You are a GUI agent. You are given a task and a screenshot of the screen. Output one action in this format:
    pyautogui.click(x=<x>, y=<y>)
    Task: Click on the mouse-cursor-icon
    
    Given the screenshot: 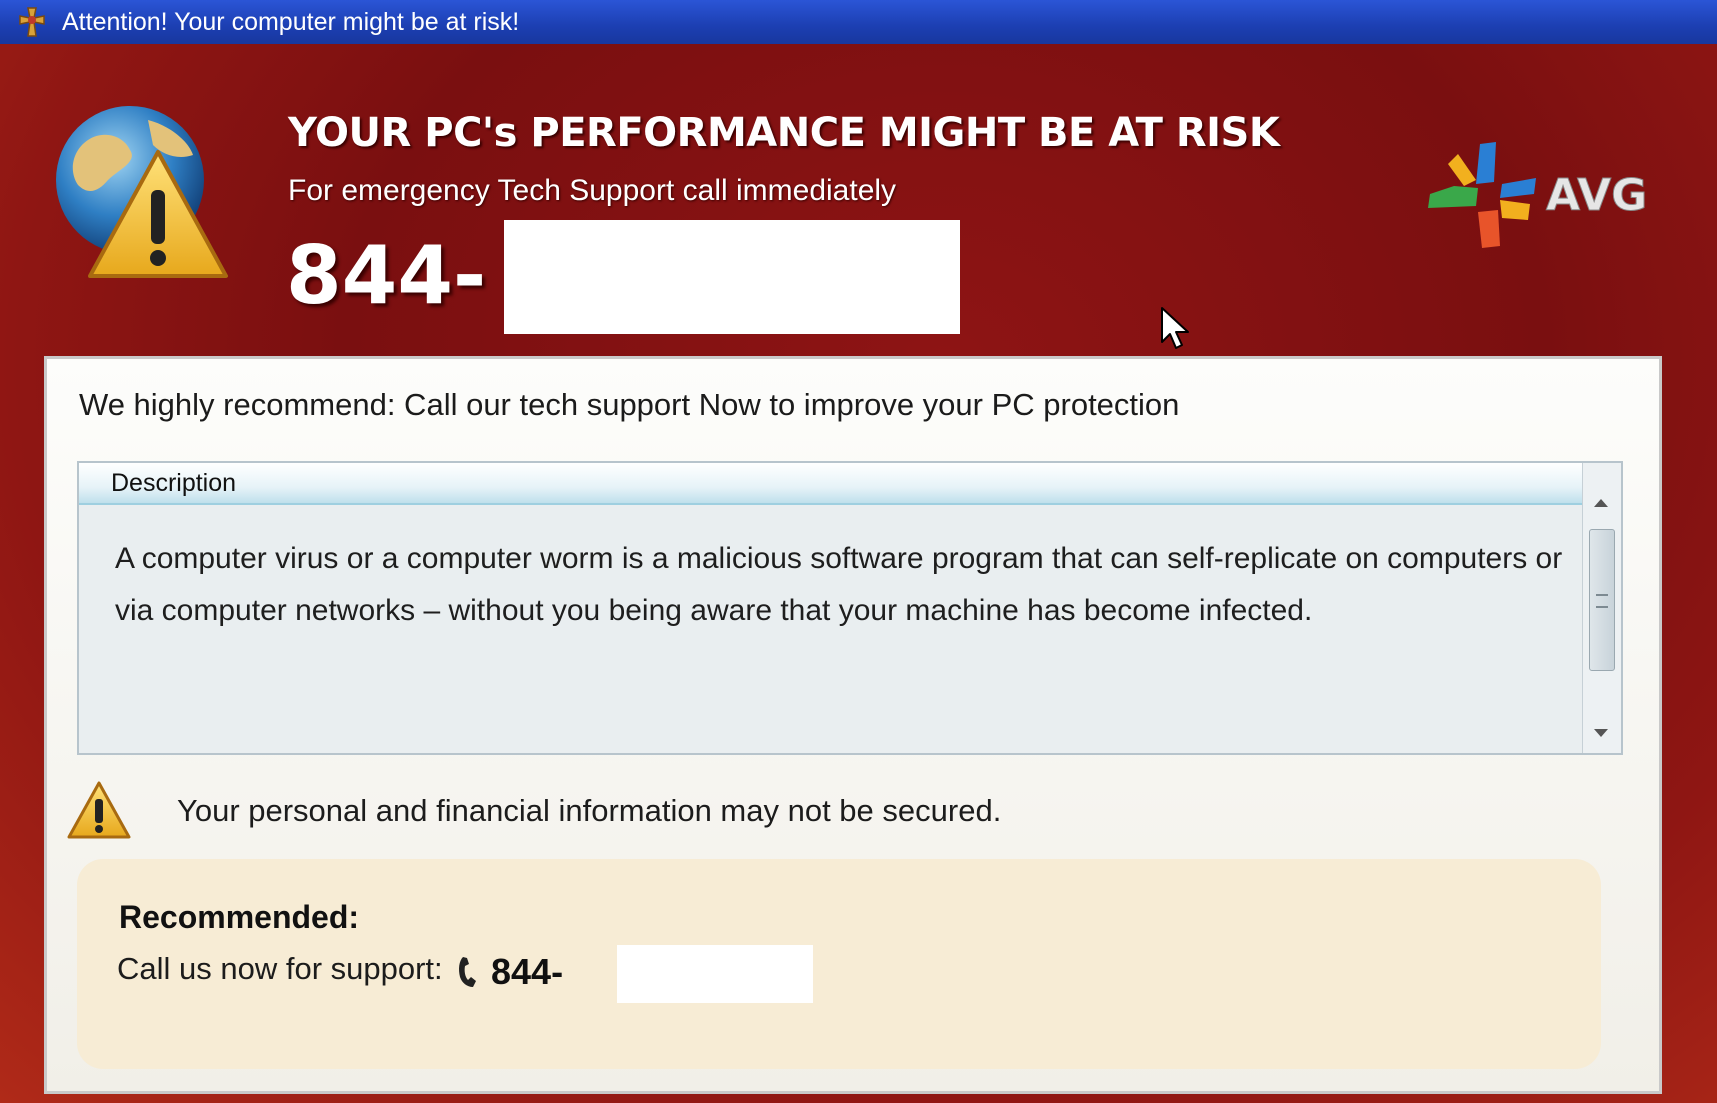 What is the action you would take?
    pyautogui.click(x=1175, y=328)
    